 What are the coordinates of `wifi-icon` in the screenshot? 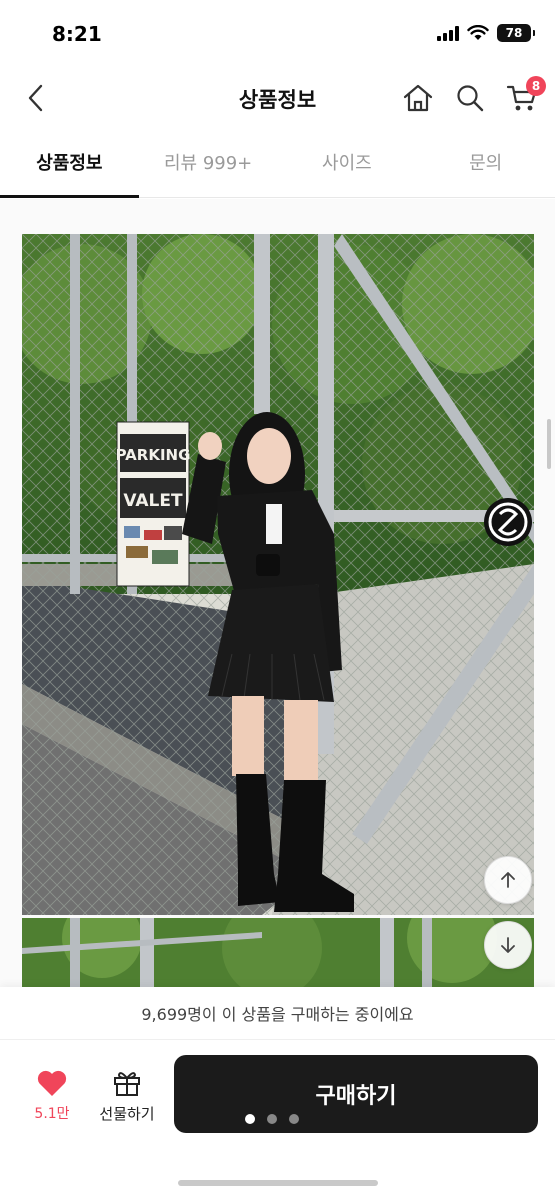 It's located at (478, 32).